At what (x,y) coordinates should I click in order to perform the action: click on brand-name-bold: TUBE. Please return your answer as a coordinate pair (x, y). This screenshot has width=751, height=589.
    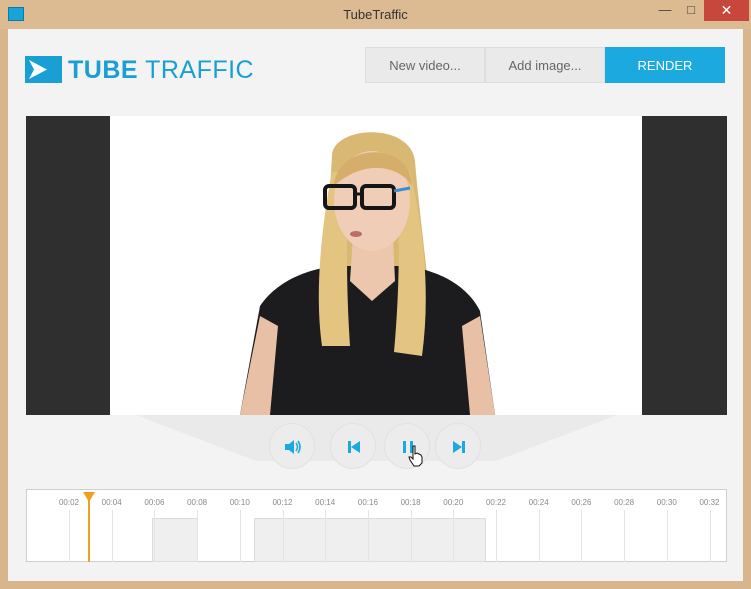
    Looking at the image, I should click on (103, 70).